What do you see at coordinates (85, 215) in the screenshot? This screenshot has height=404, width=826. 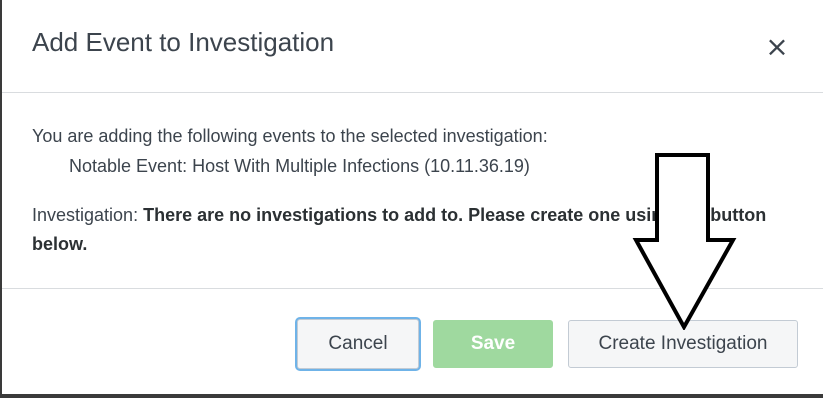 I see `investigation-label: Investigation:` at bounding box center [85, 215].